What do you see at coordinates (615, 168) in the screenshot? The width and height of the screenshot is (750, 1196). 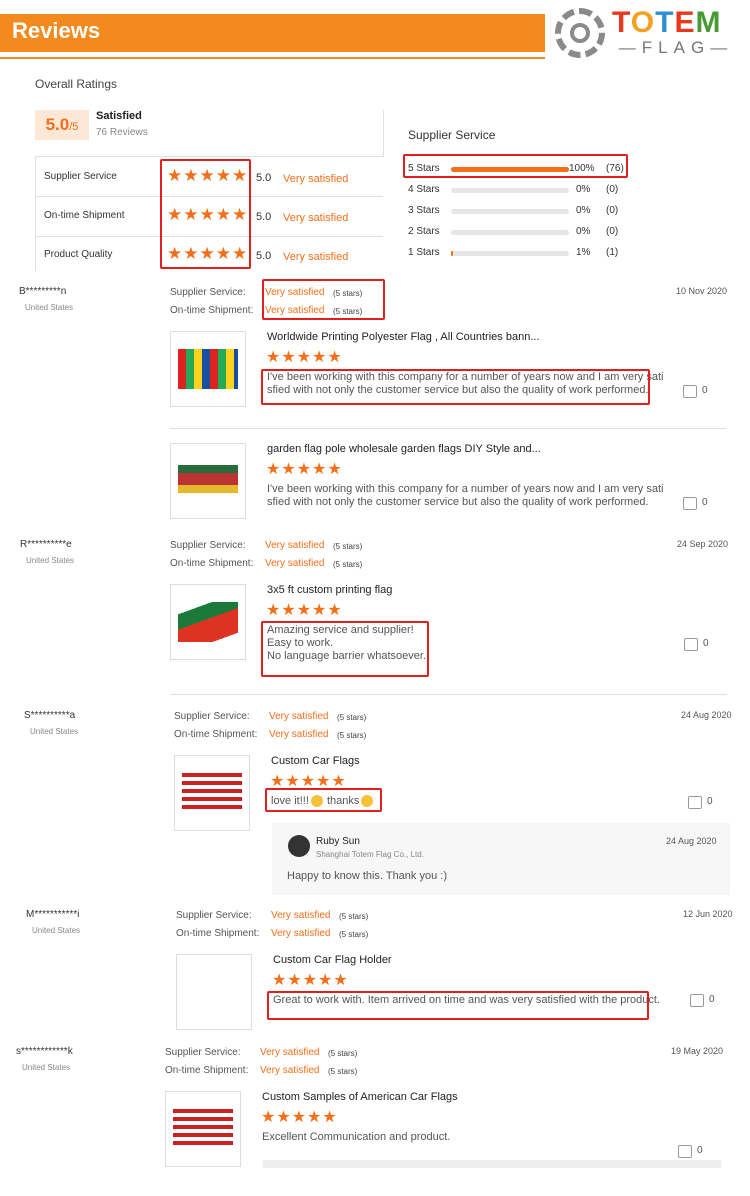 I see `star-level-count: (76)` at bounding box center [615, 168].